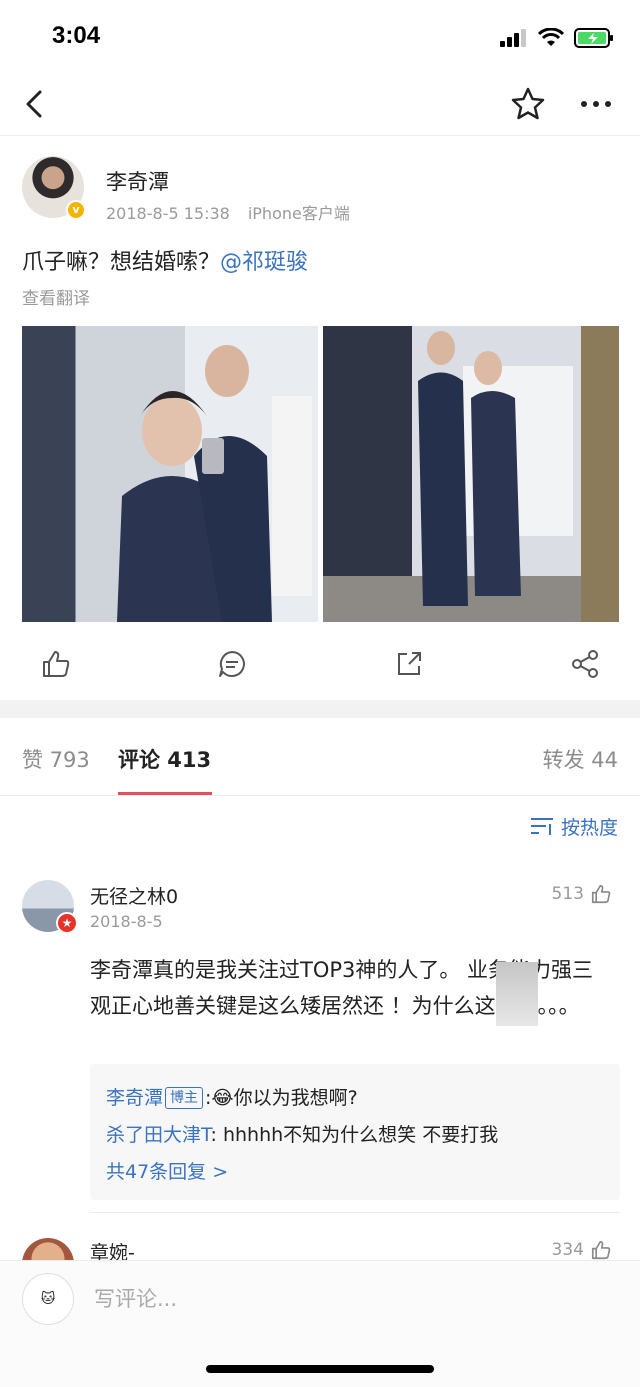 This screenshot has height=1387, width=640. I want to click on verified-badge-icon: v, so click(76, 210).